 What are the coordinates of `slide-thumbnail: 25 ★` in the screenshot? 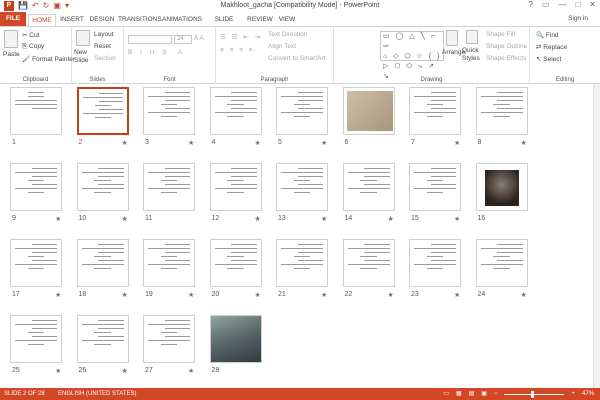 It's located at (37, 346).